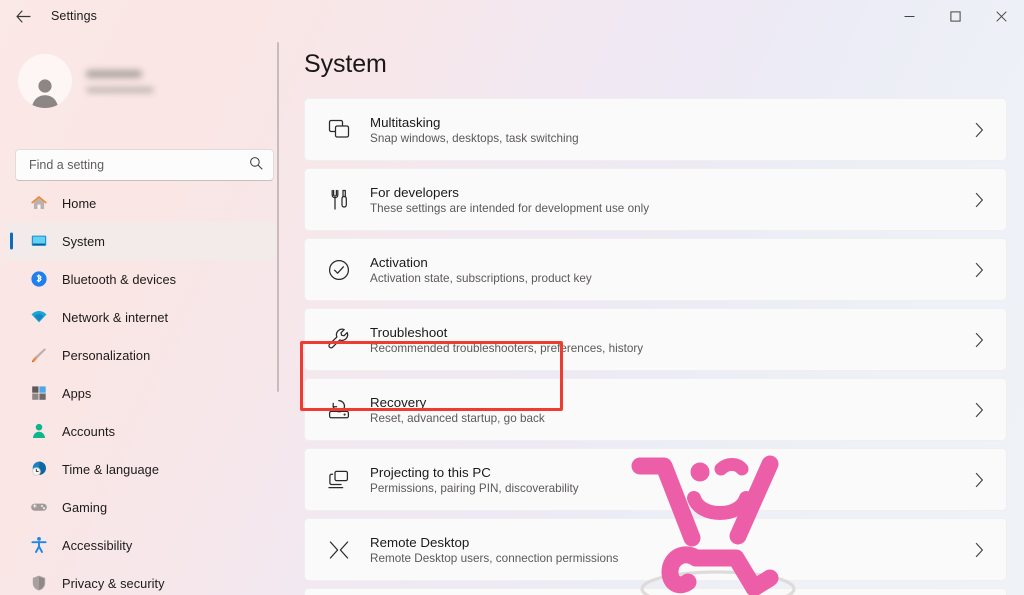  What do you see at coordinates (77, 393) in the screenshot?
I see `sidebar-item-label: Apps` at bounding box center [77, 393].